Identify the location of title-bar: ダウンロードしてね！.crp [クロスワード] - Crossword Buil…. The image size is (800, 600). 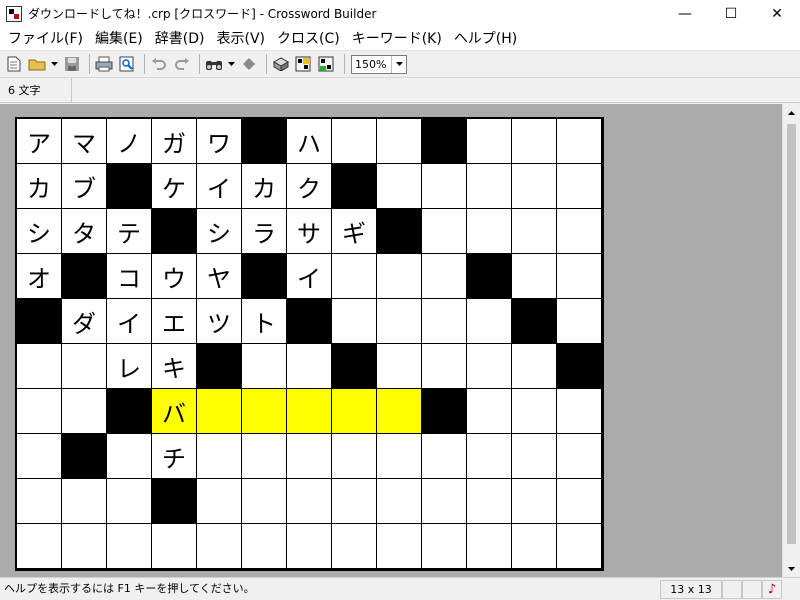
(400, 13).